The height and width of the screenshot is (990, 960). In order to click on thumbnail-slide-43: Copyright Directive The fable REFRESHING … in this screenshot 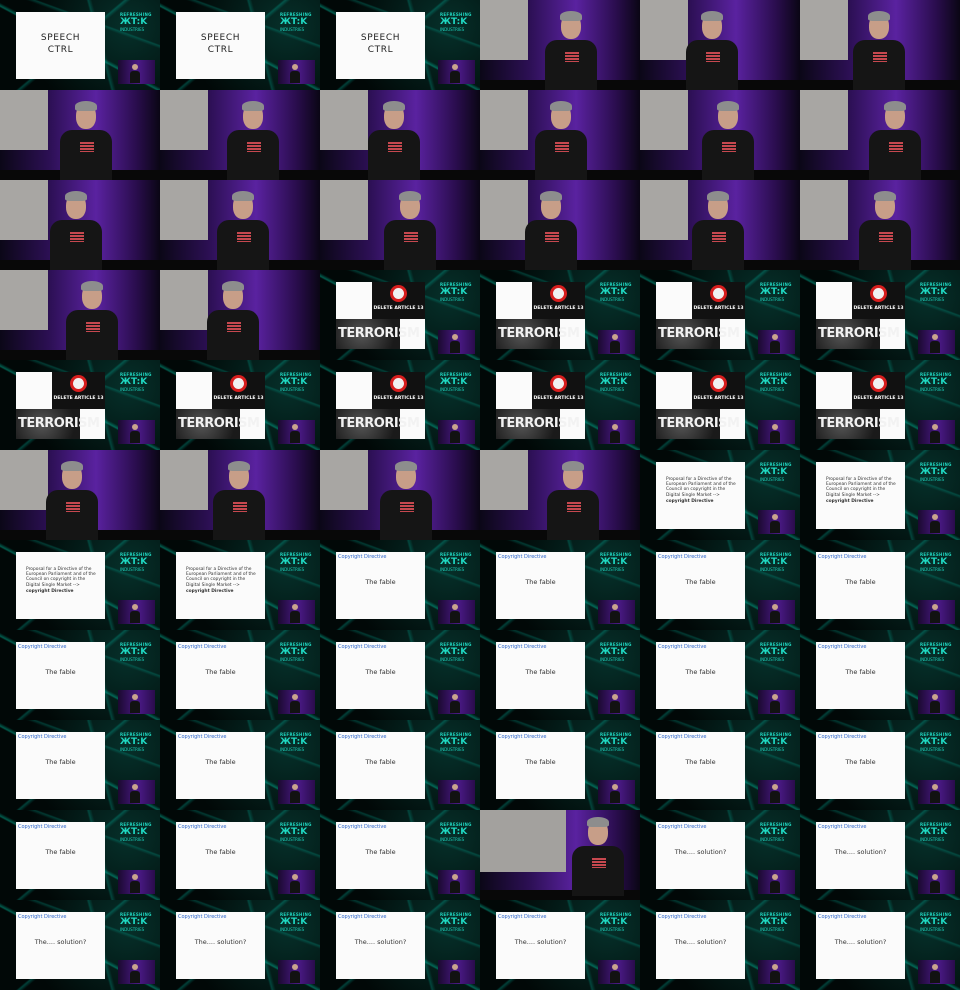, I will do `click(240, 675)`.